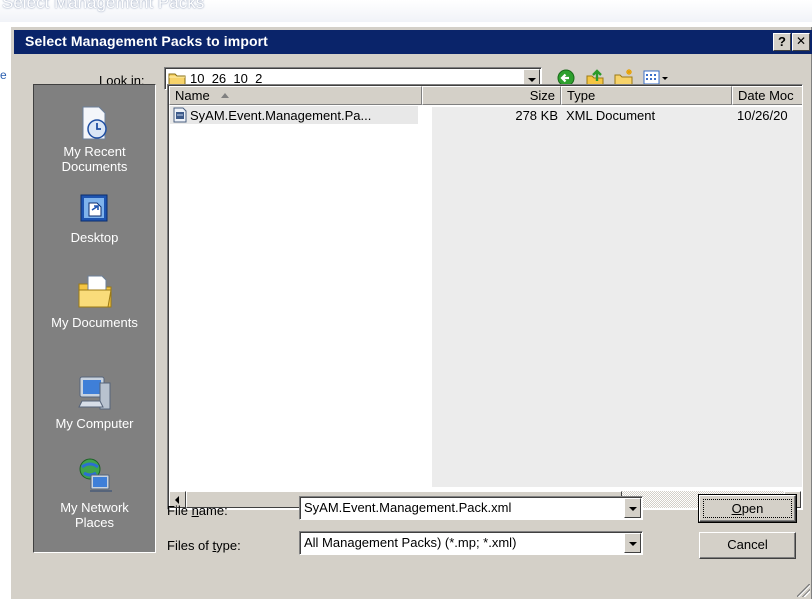 The height and width of the screenshot is (599, 812). What do you see at coordinates (747, 545) in the screenshot?
I see `cancel-button: Cancel` at bounding box center [747, 545].